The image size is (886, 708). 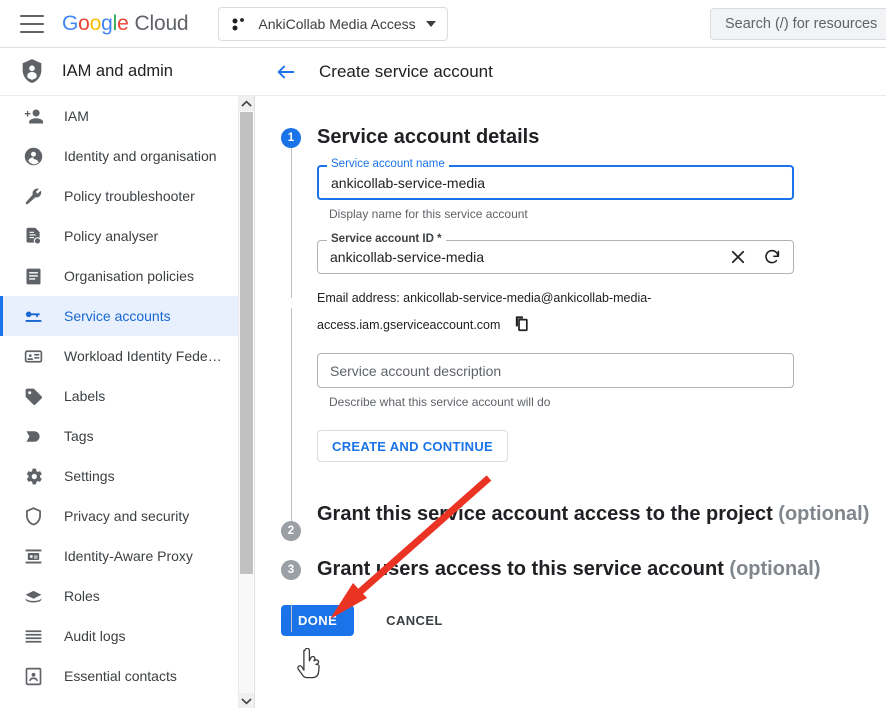 I want to click on tag-icon, so click(x=33, y=396).